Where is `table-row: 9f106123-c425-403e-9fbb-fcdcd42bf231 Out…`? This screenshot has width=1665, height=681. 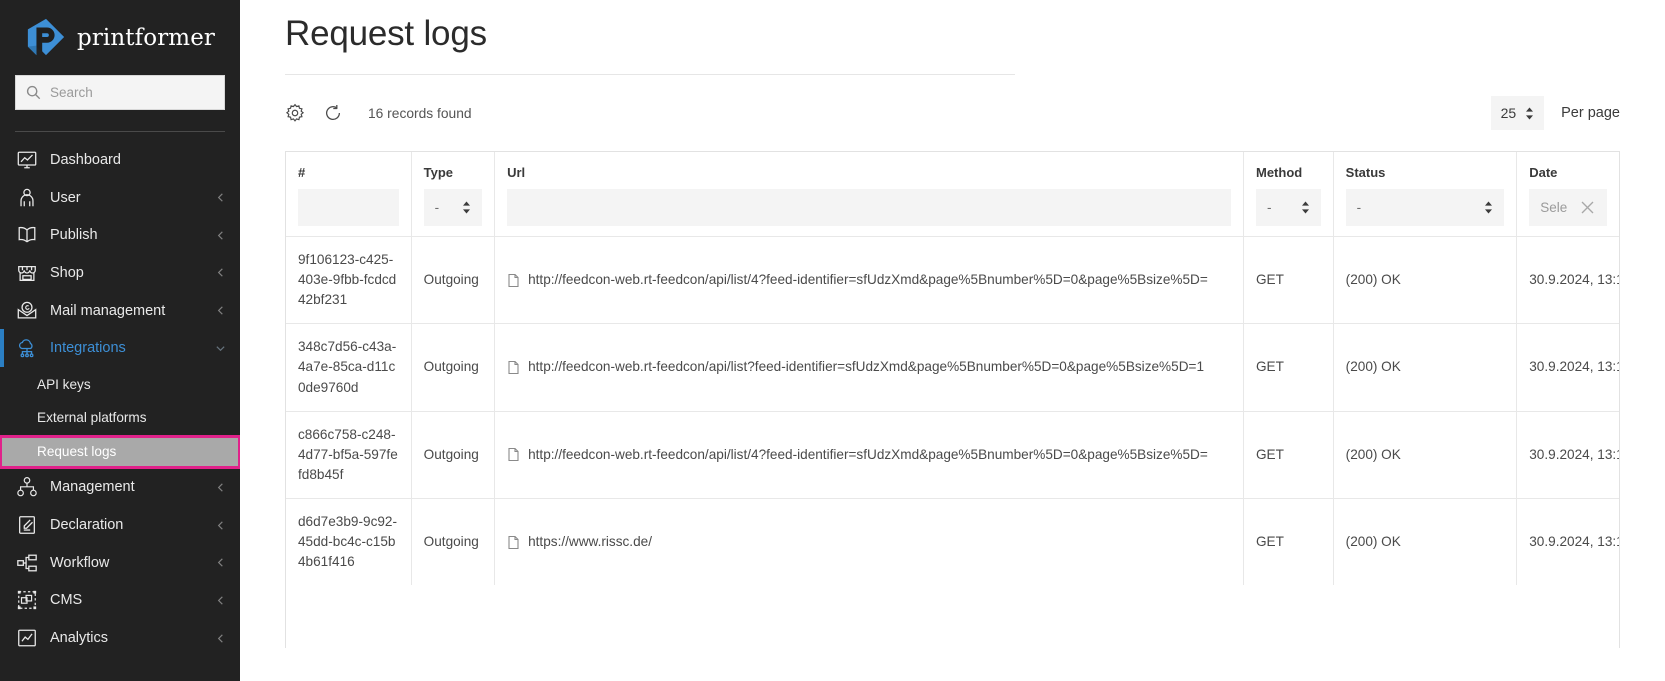
table-row: 9f106123-c425-403e-9fbb-fcdcd42bf231 Out… is located at coordinates (952, 279).